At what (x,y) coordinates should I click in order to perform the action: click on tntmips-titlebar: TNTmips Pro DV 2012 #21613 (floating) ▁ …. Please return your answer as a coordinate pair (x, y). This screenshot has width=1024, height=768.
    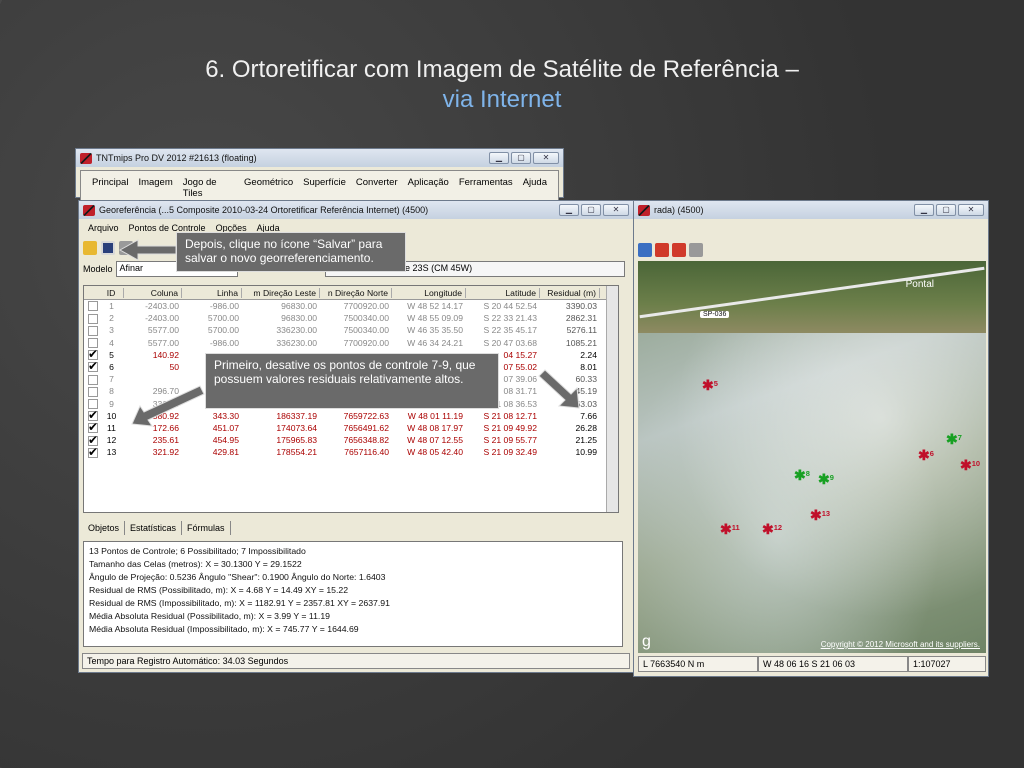
    Looking at the image, I should click on (319, 158).